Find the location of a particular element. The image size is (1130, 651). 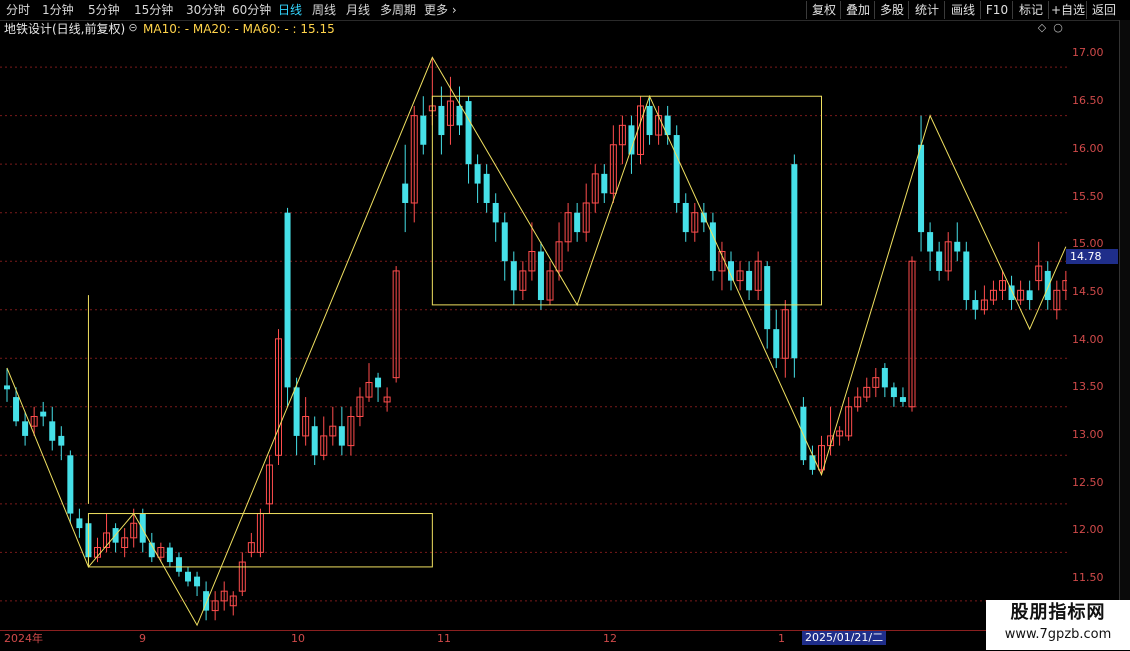

last-price-badge: 14.78 is located at coordinates (1092, 256).